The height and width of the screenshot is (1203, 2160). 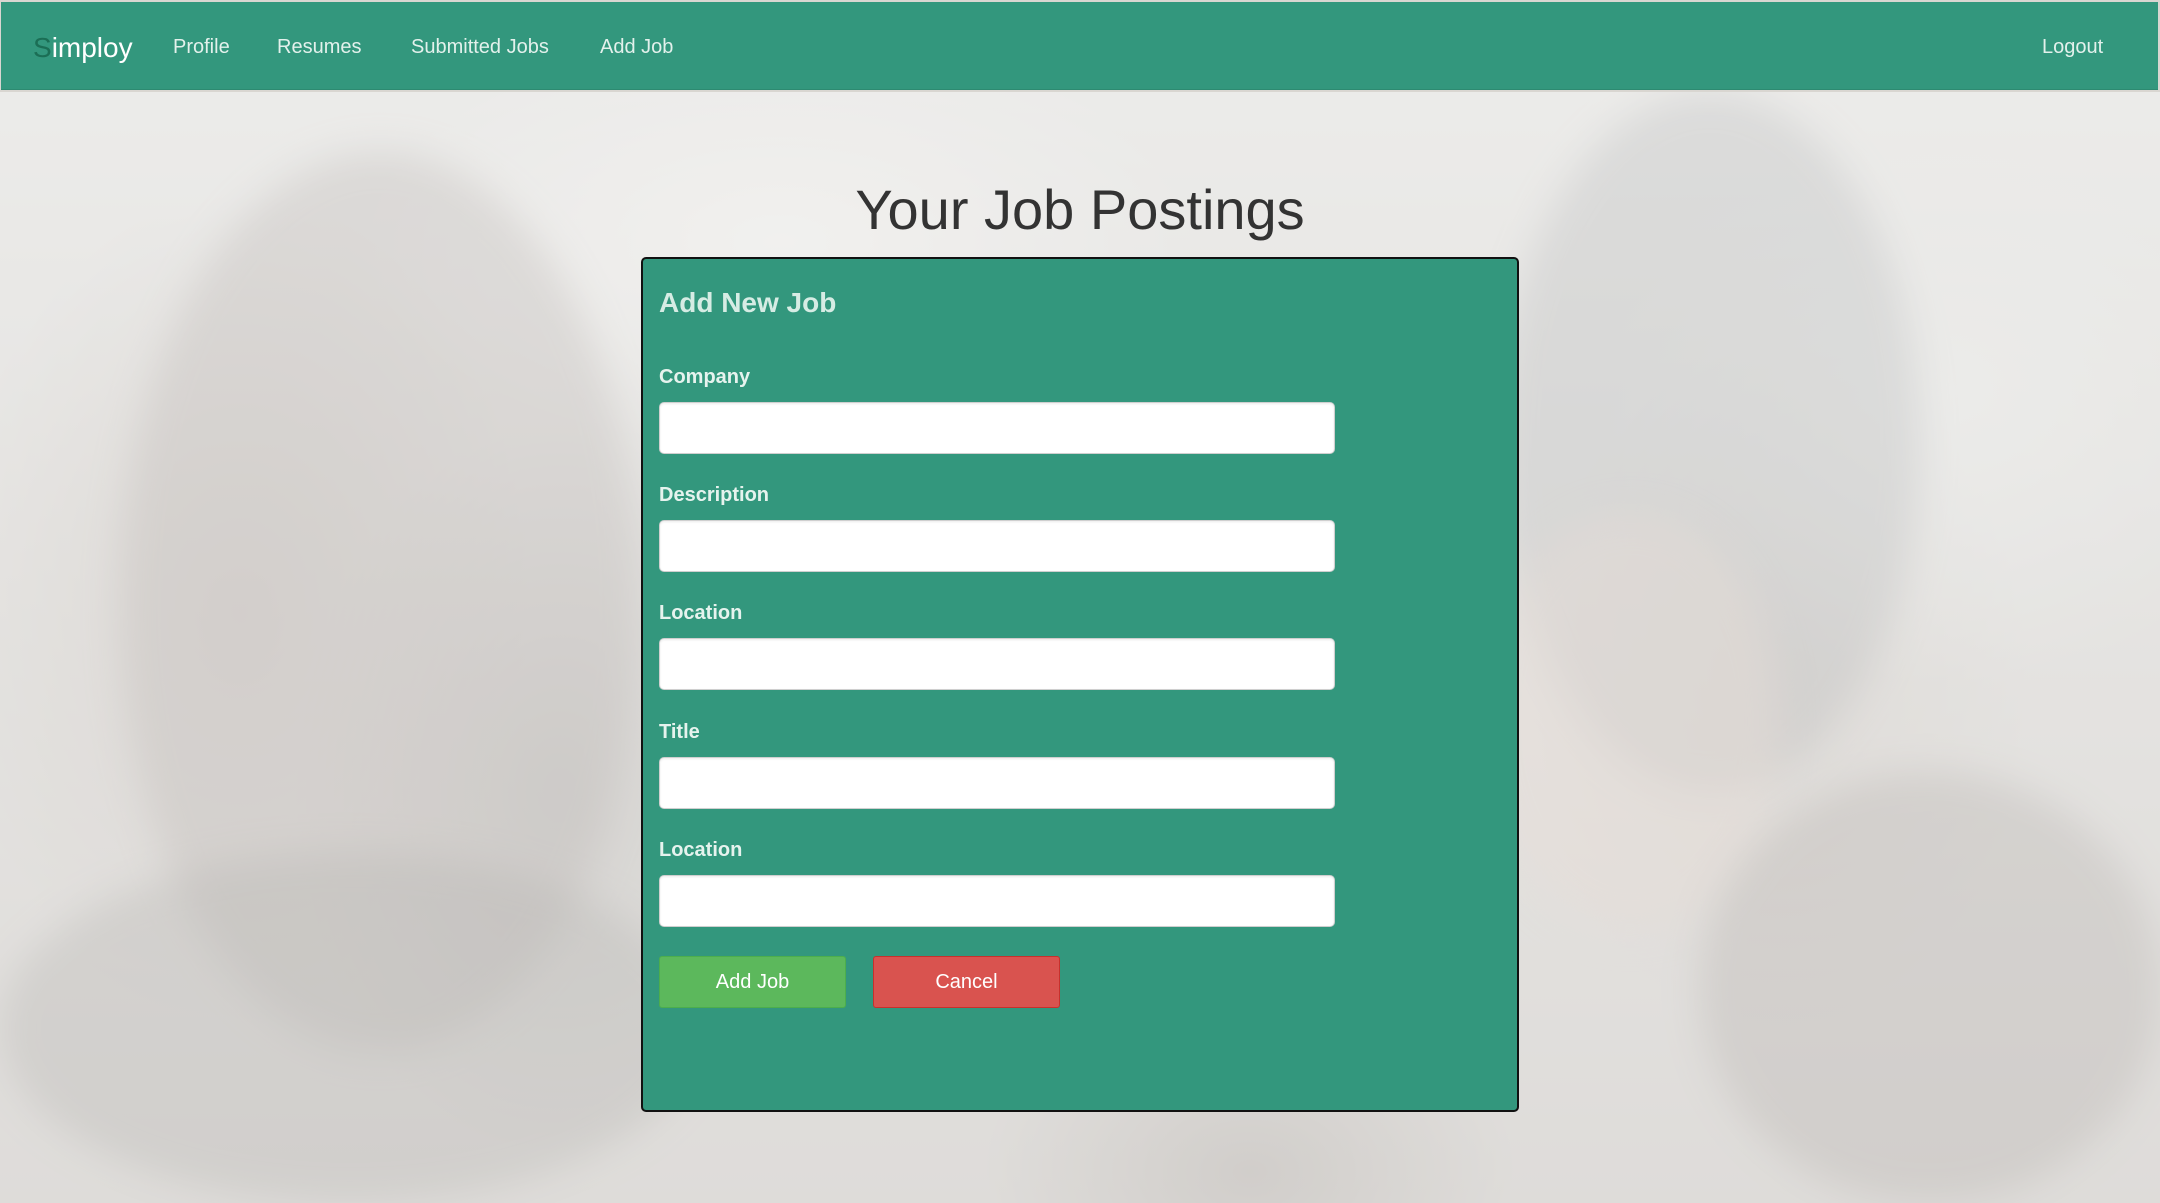 What do you see at coordinates (997, 546) in the screenshot?
I see `description-input` at bounding box center [997, 546].